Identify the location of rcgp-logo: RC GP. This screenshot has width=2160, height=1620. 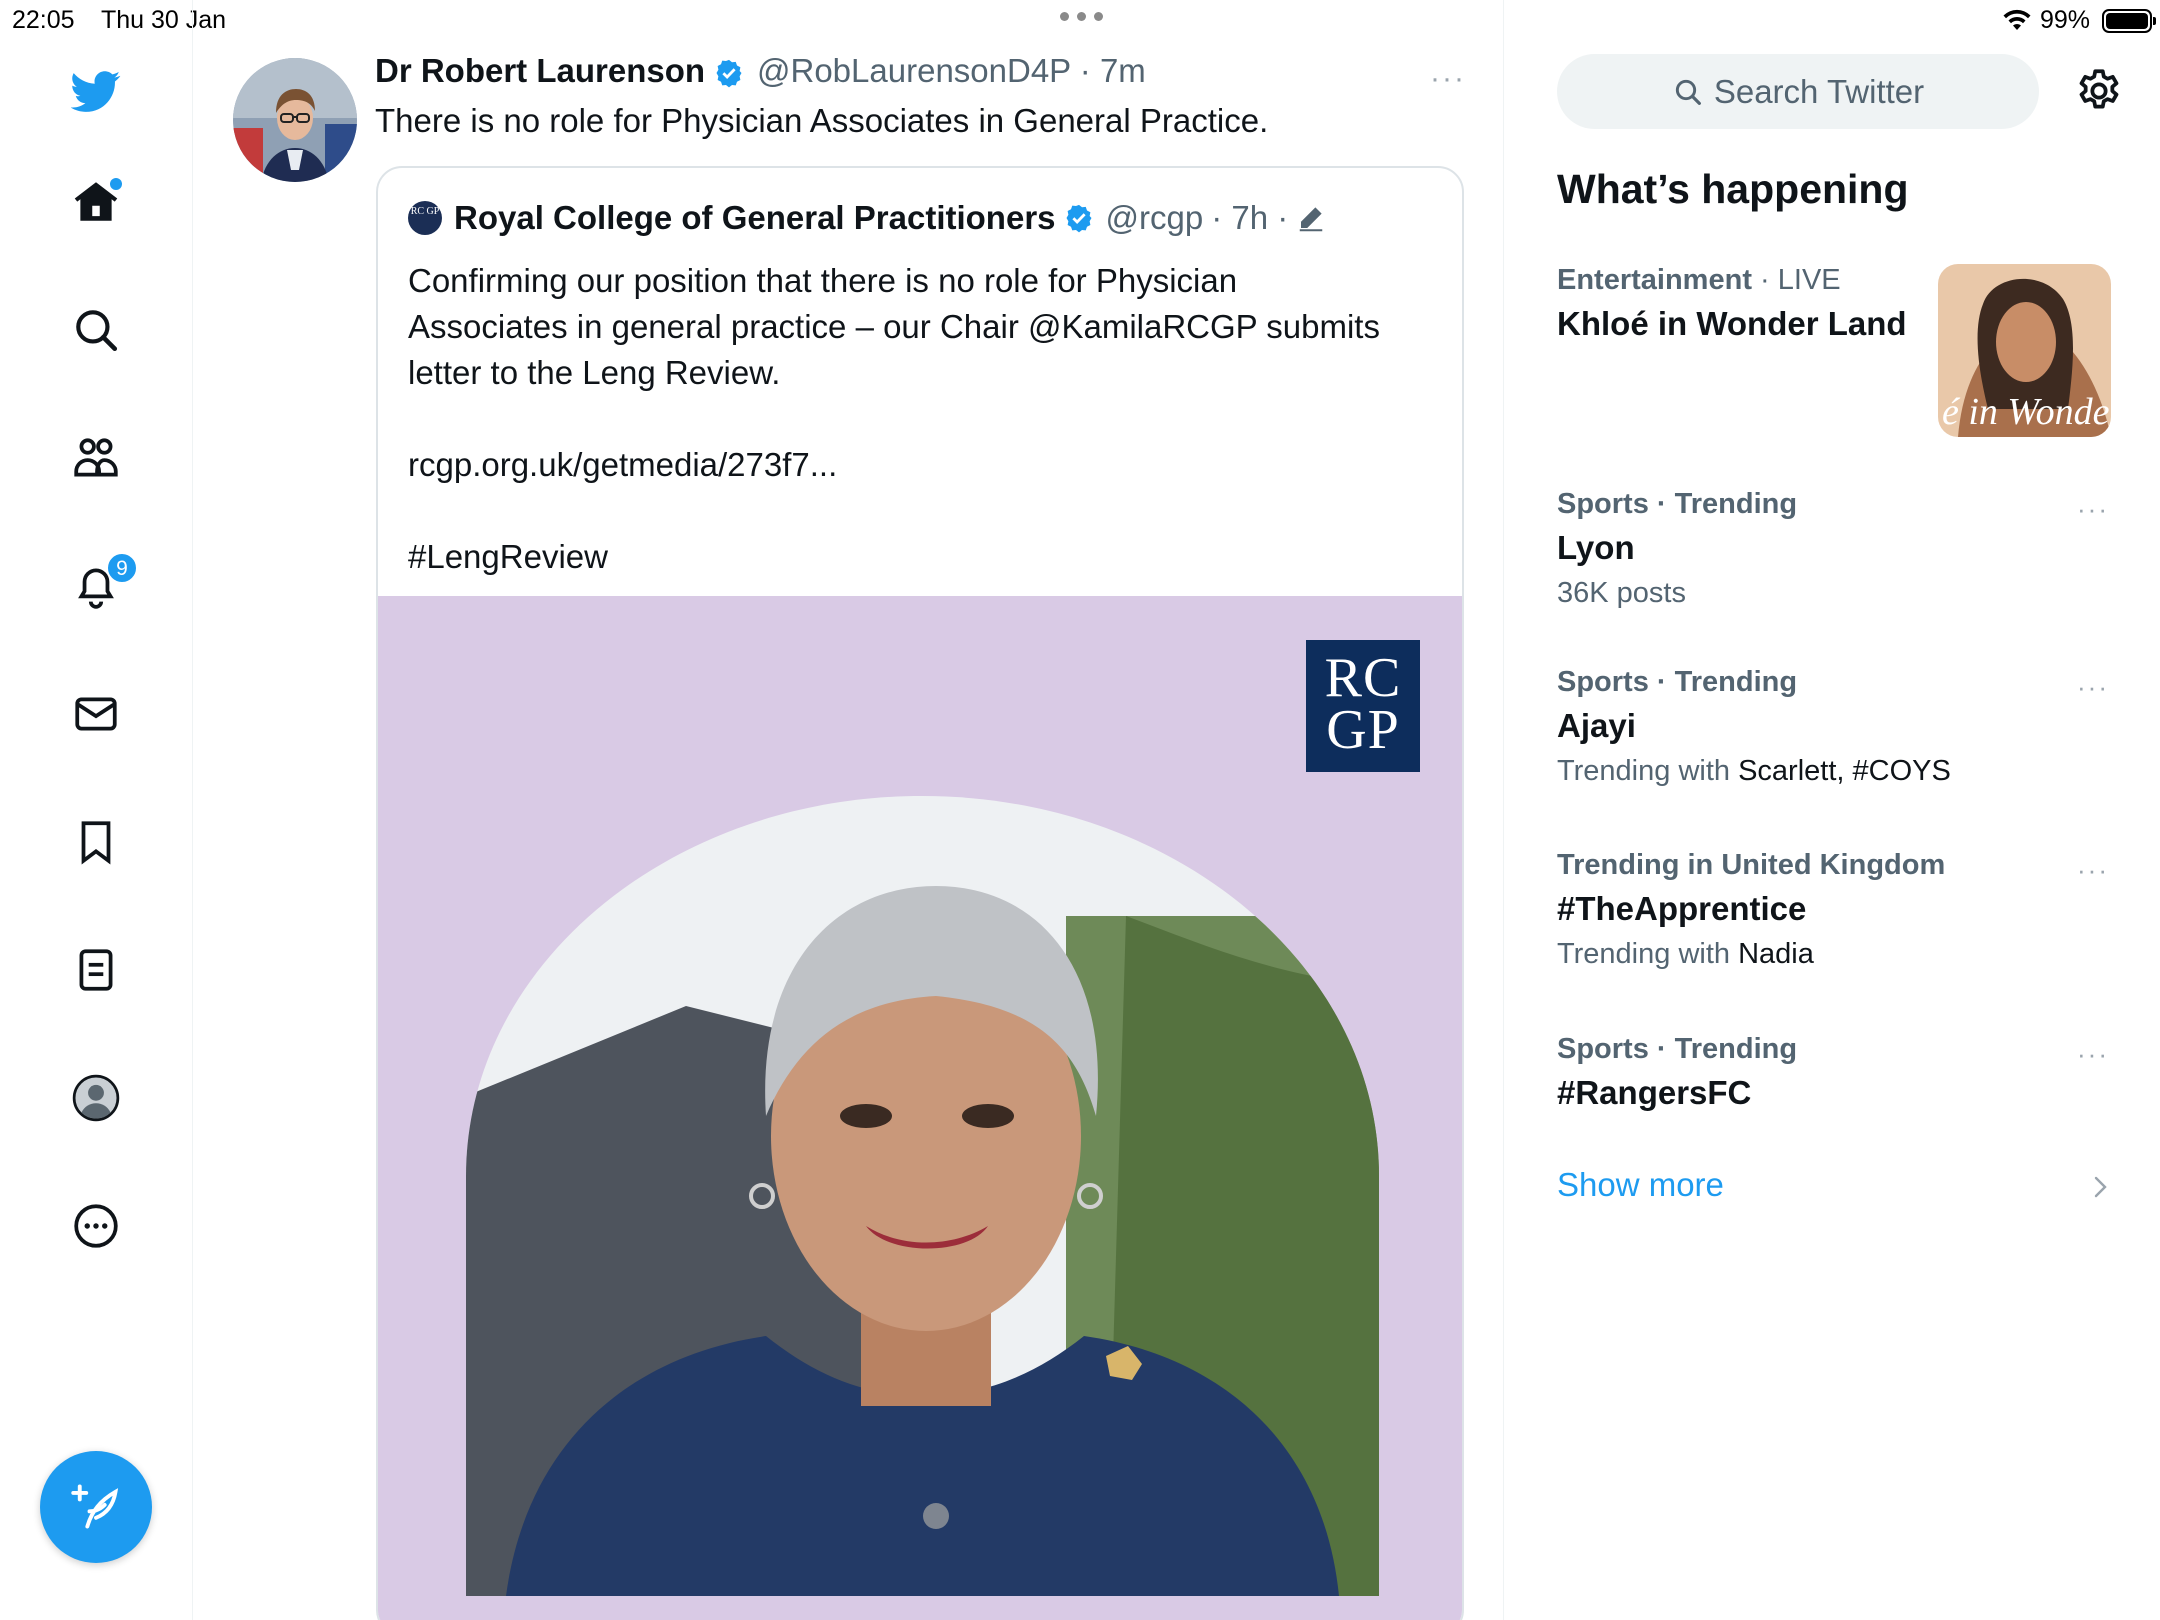
(1363, 706).